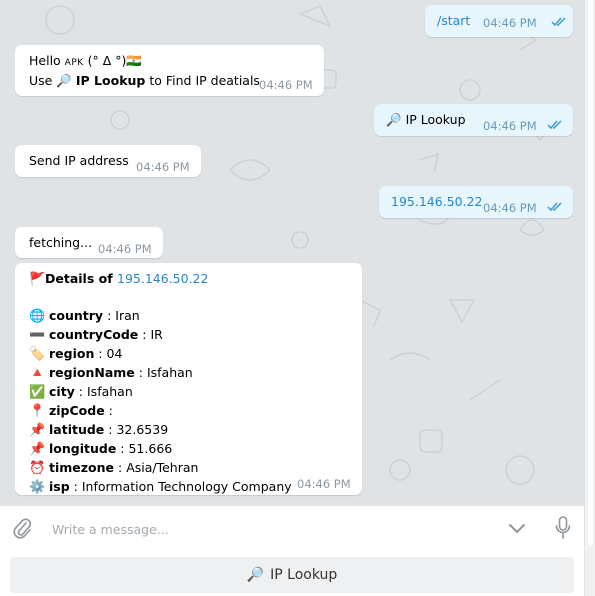 The width and height of the screenshot is (595, 596). I want to click on latitude-icon: 📌, so click(37, 430).